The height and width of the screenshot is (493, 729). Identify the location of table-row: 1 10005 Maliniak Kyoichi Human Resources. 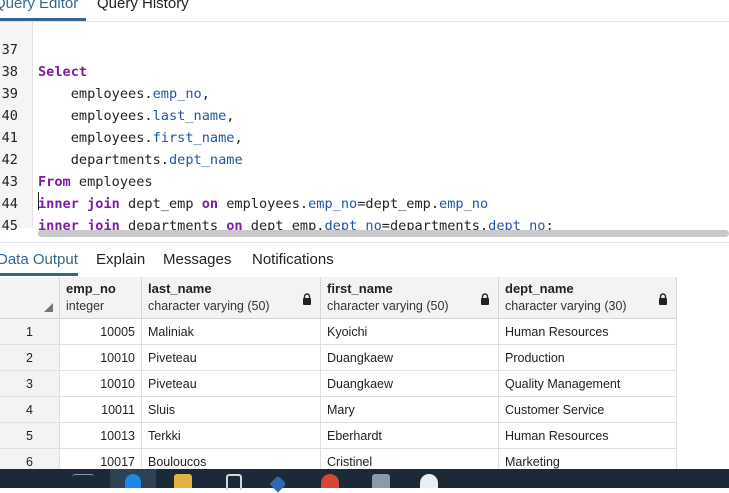
(338, 332).